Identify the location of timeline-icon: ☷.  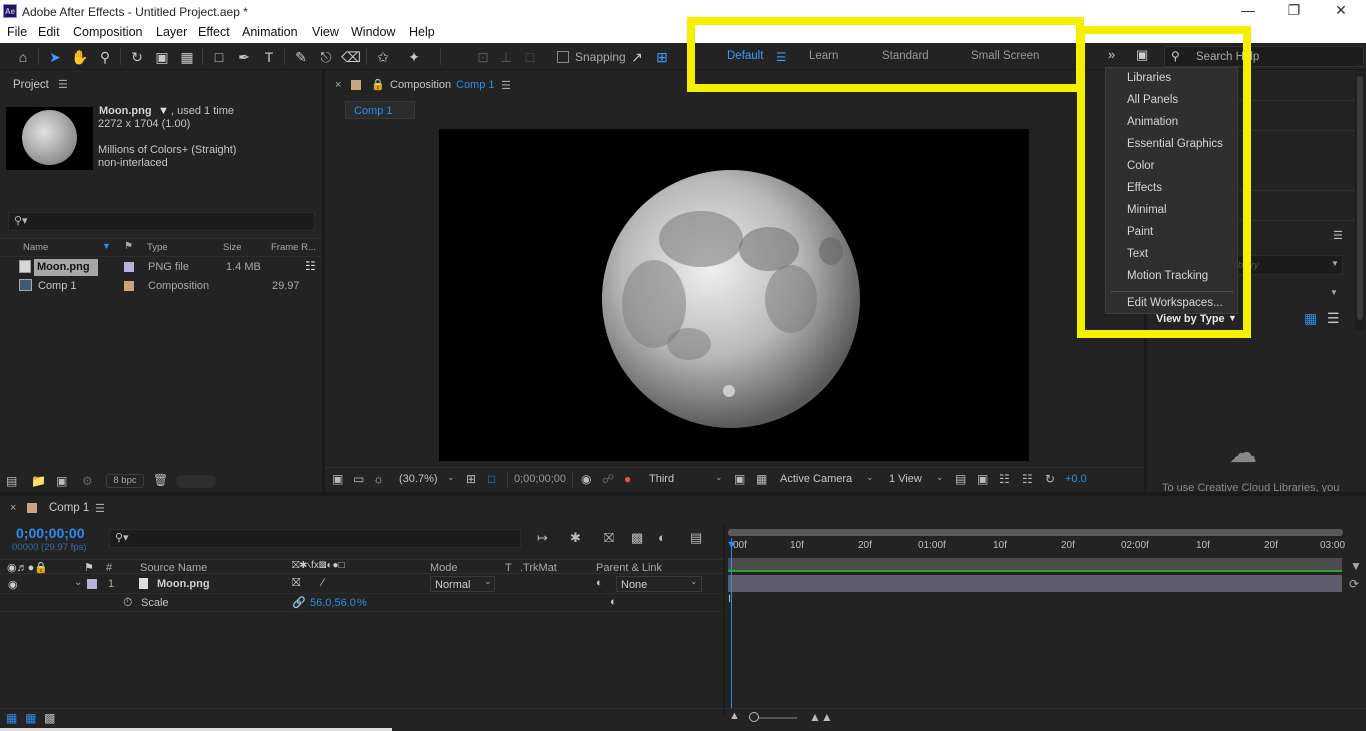
(1004, 479).